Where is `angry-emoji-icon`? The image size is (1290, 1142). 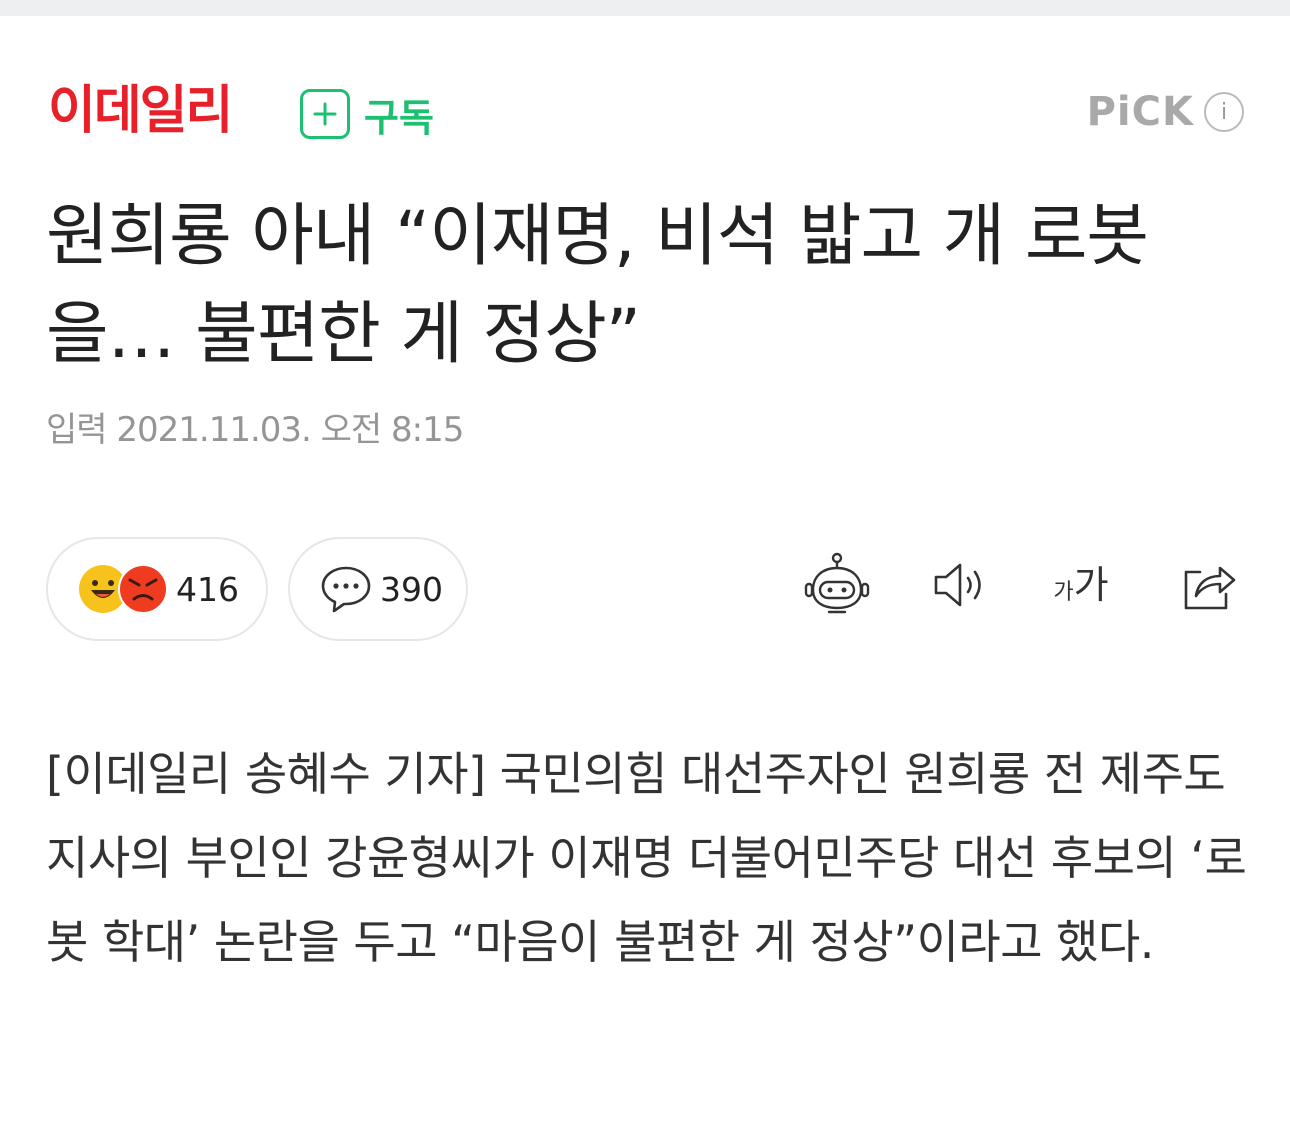
angry-emoji-icon is located at coordinates (143, 589).